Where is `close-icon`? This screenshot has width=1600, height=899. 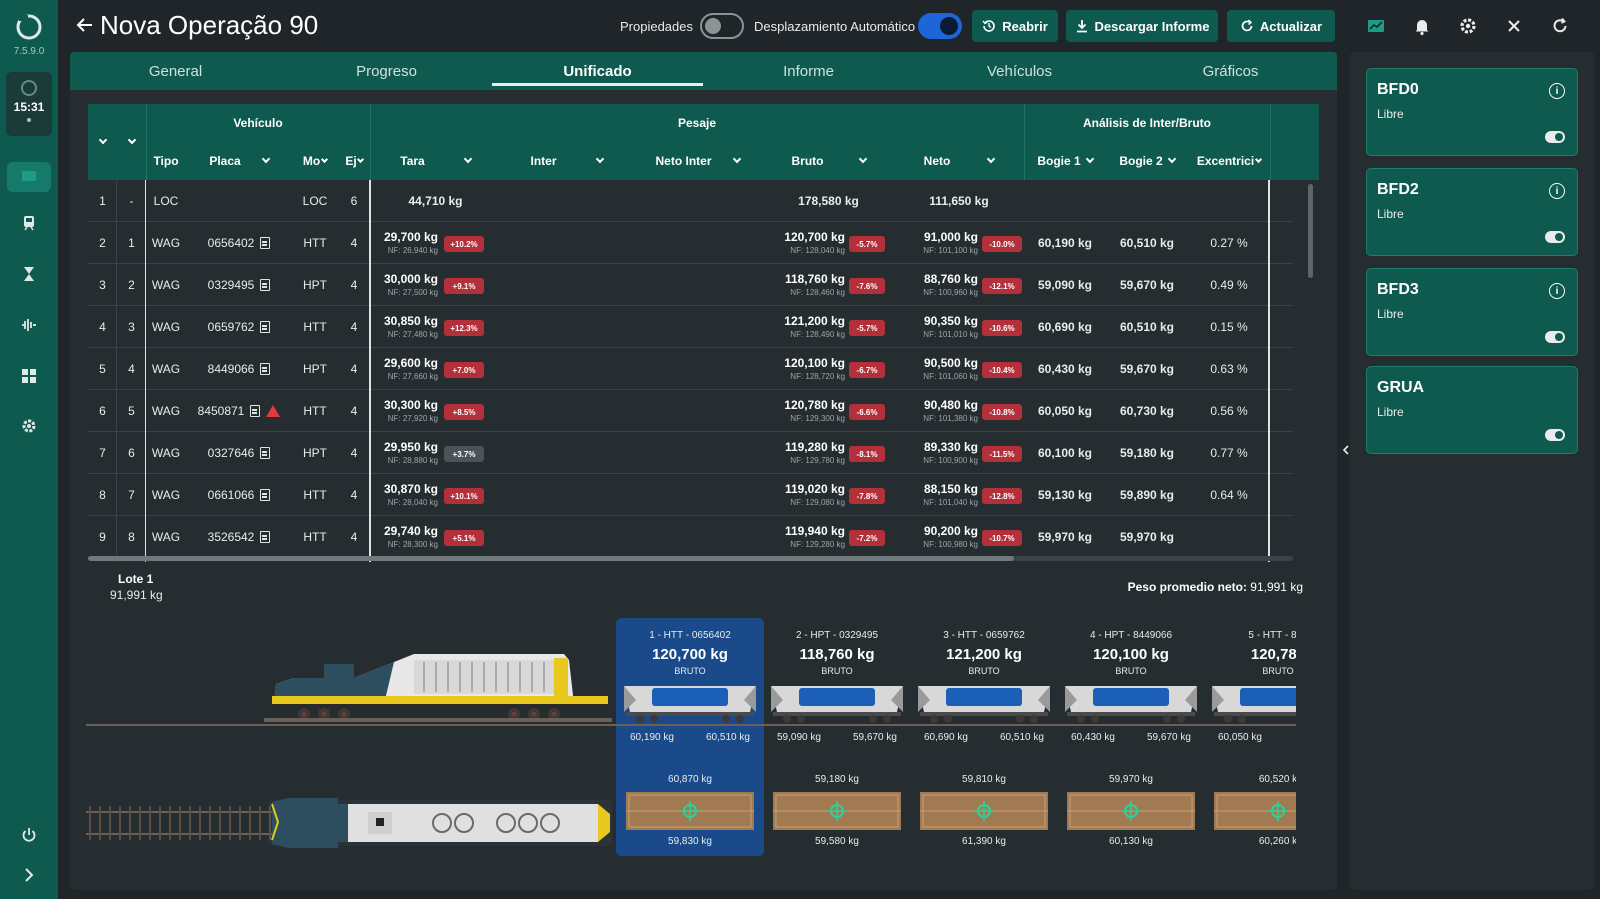 close-icon is located at coordinates (1514, 26).